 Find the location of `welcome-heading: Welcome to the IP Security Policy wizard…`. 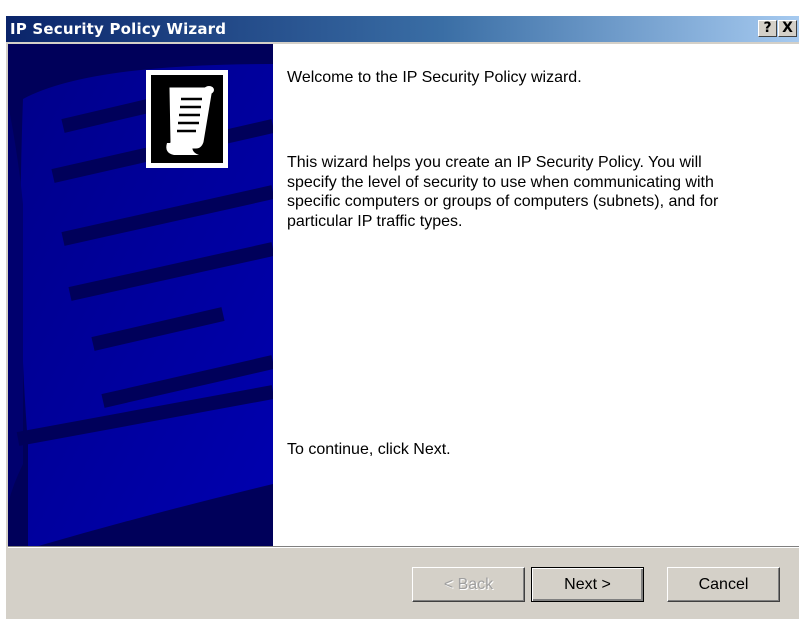

welcome-heading: Welcome to the IP Security Policy wizard… is located at coordinates (434, 77).